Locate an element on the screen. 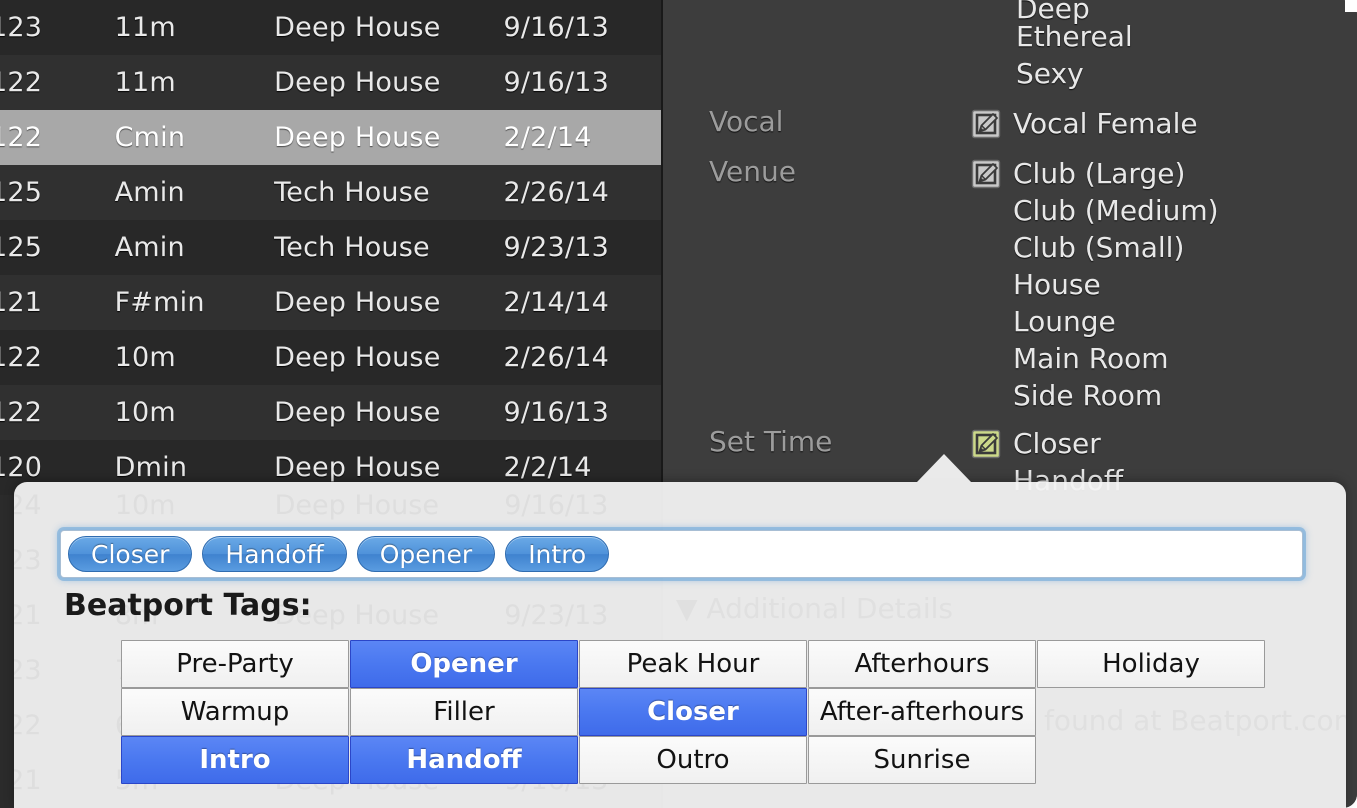 This screenshot has width=1357, height=808. meta-value-row: Closer is located at coordinates (1047, 443).